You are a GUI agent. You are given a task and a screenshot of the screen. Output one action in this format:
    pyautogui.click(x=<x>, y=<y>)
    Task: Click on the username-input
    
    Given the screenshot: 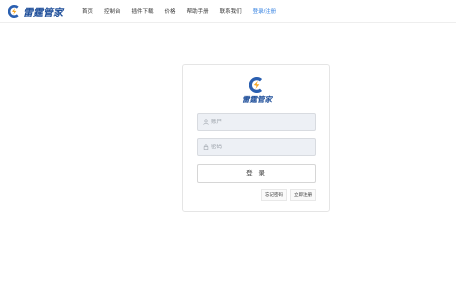 What is the action you would take?
    pyautogui.click(x=261, y=122)
    